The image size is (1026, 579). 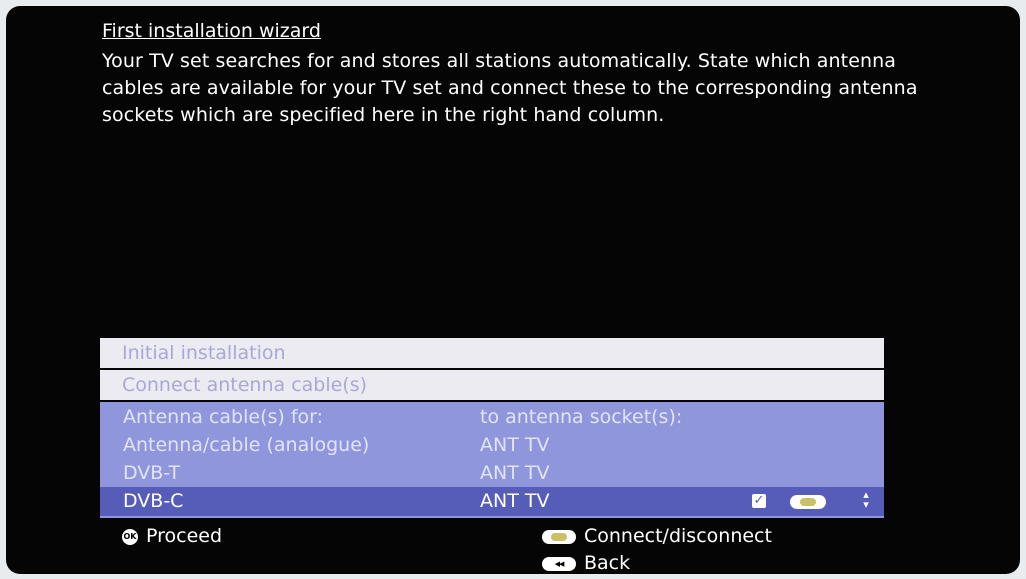 I want to click on proceed-label: Proceed, so click(x=184, y=536).